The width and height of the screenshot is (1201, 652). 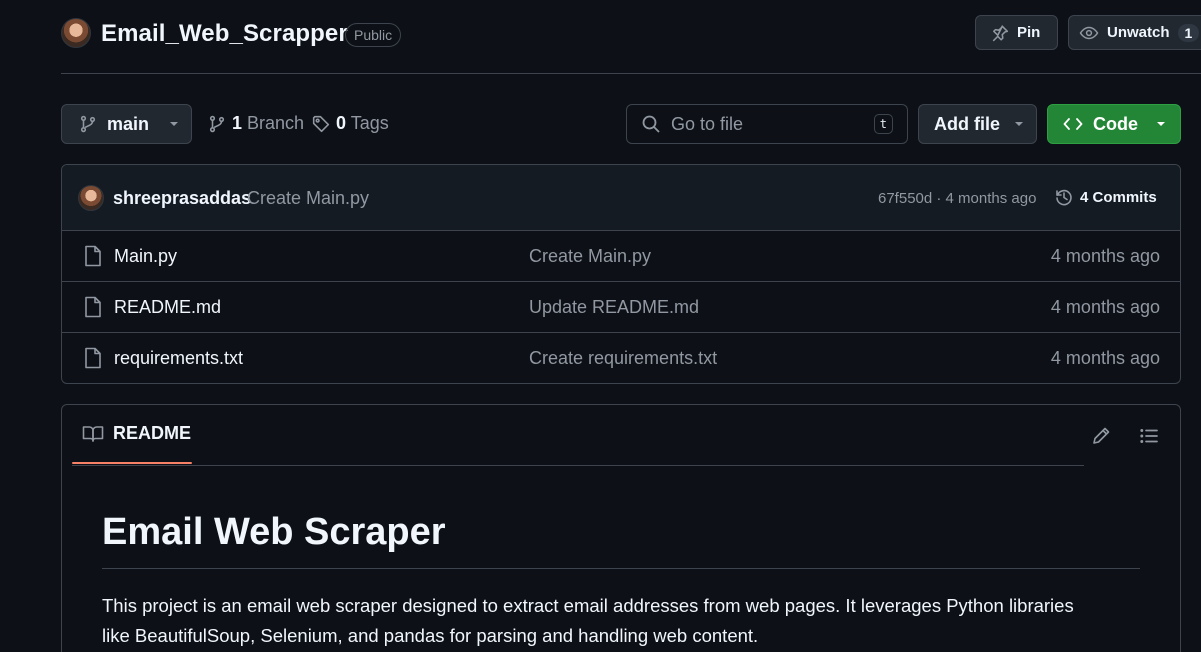 I want to click on unwatch-button: Unwatch 1, so click(x=1134, y=32).